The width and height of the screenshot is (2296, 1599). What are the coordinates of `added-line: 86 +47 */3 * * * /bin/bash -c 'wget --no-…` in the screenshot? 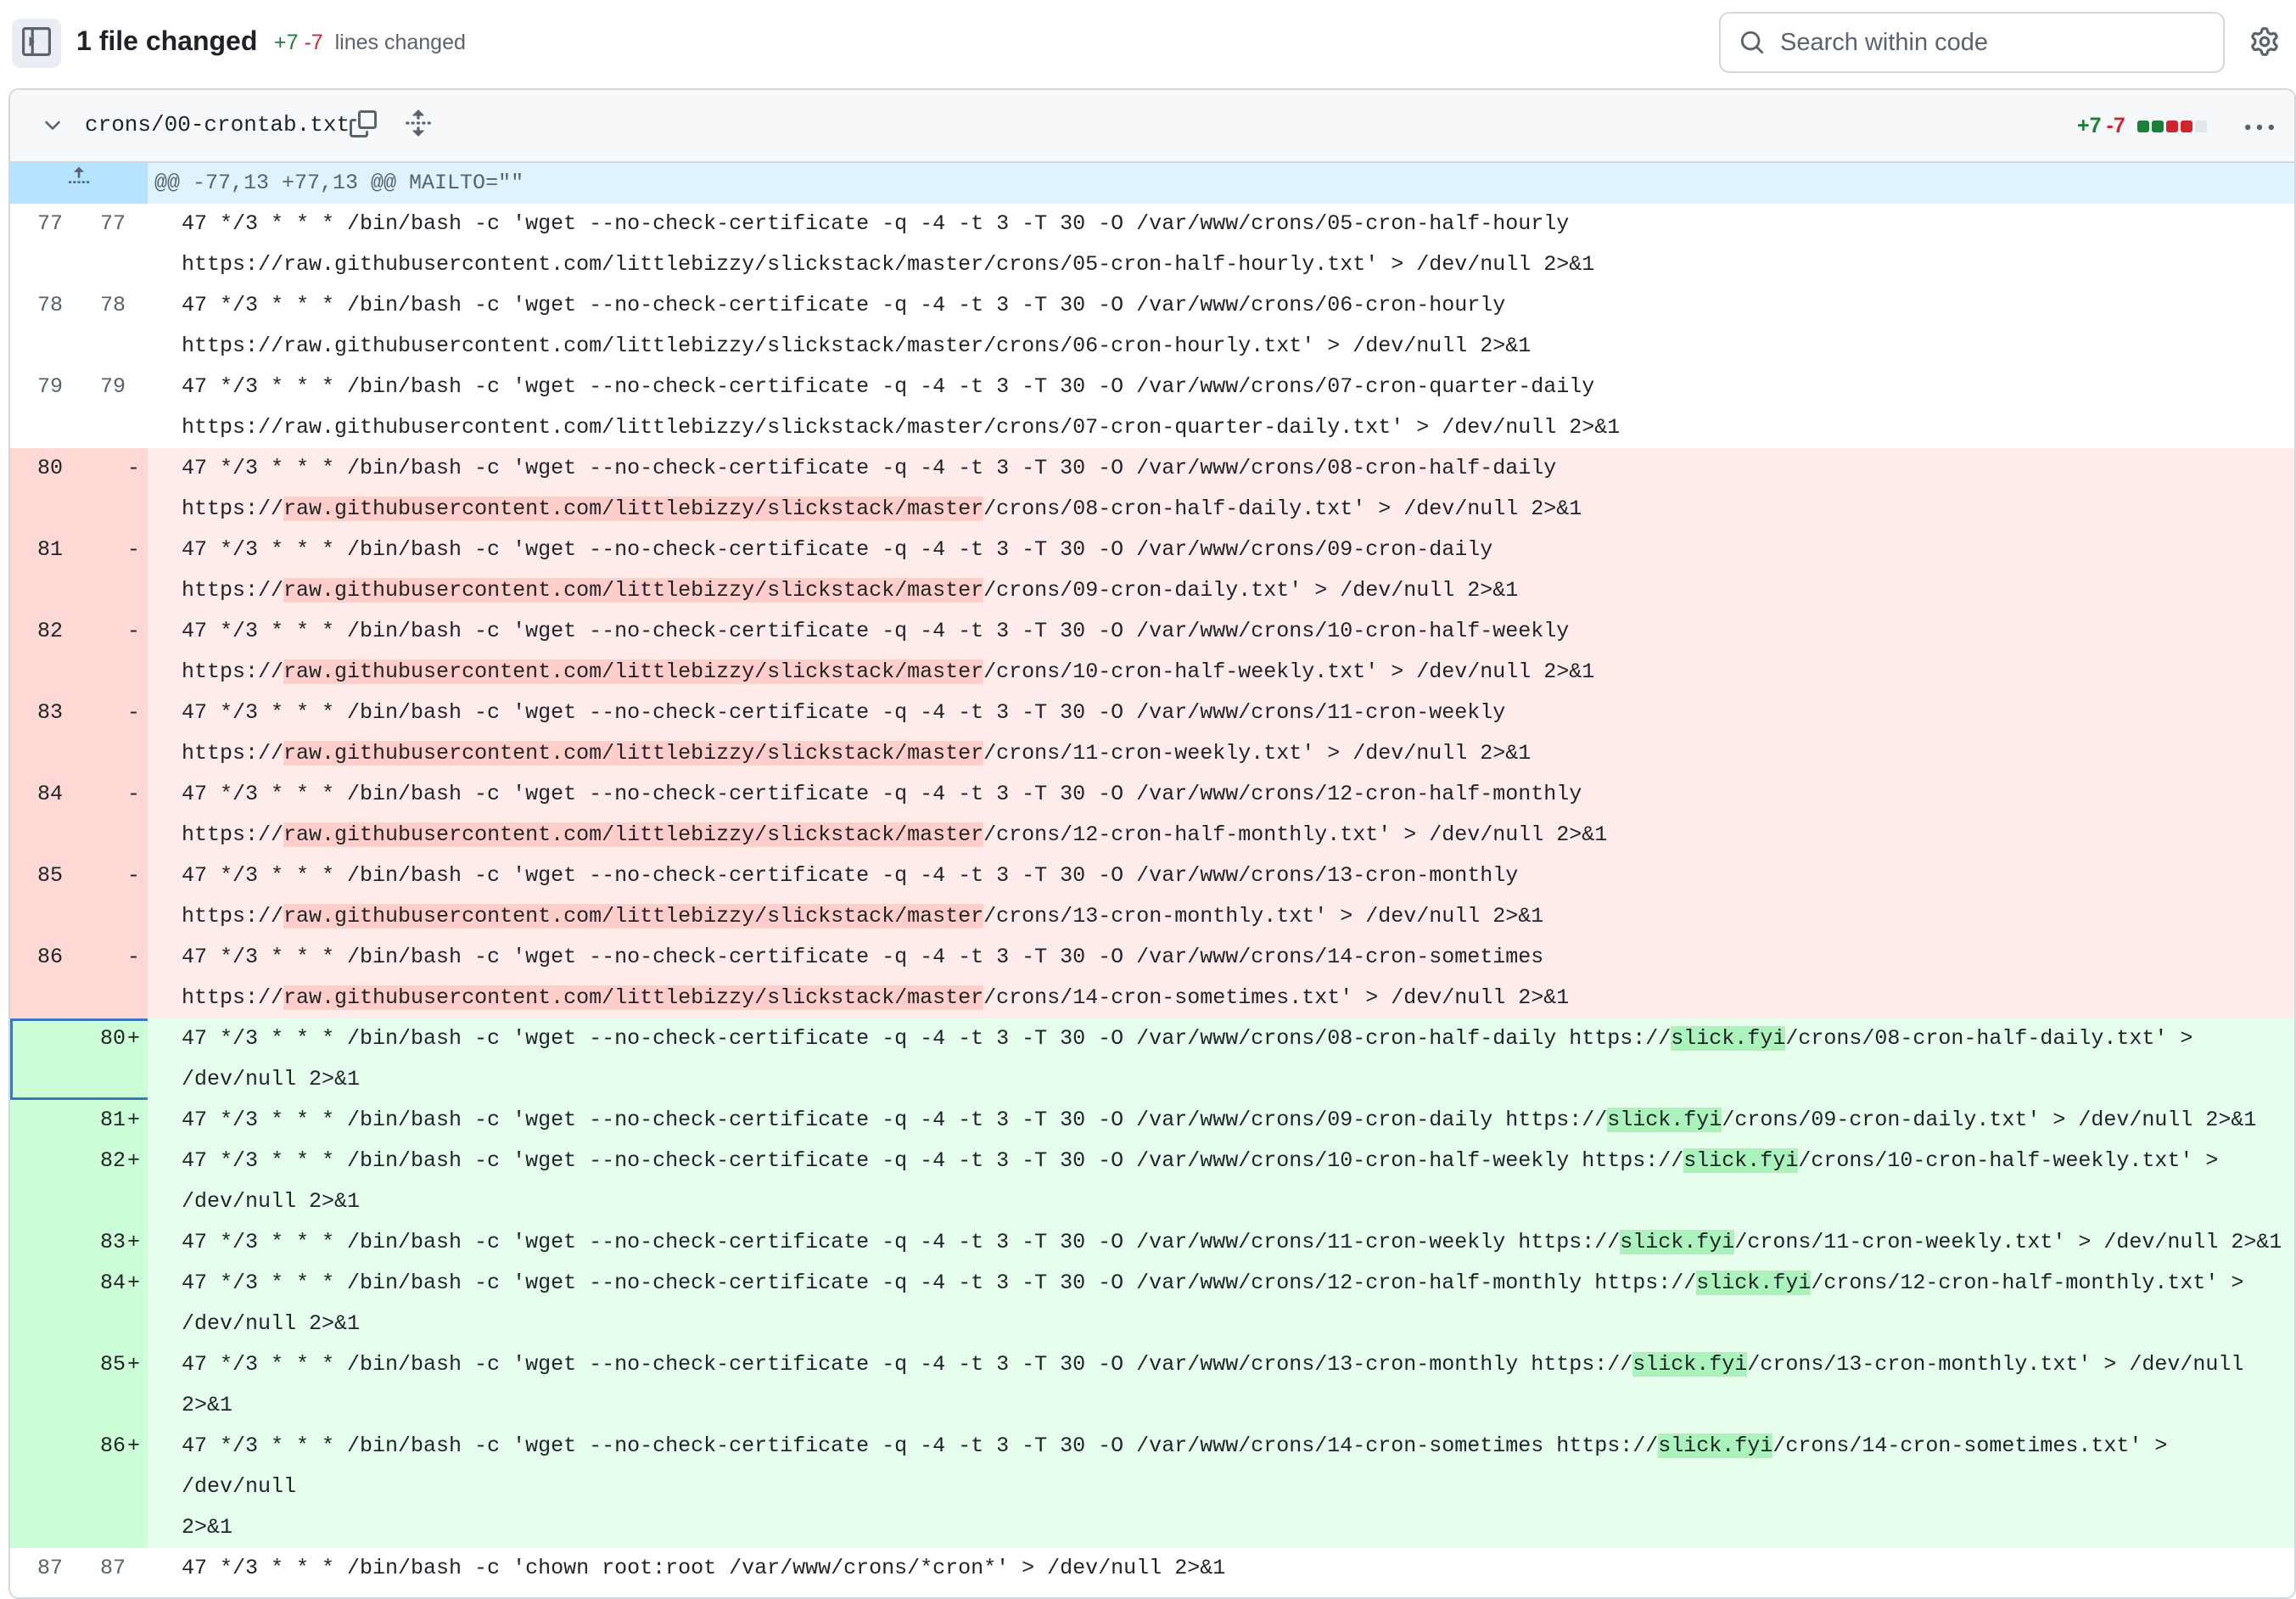 It's located at (1152, 1487).